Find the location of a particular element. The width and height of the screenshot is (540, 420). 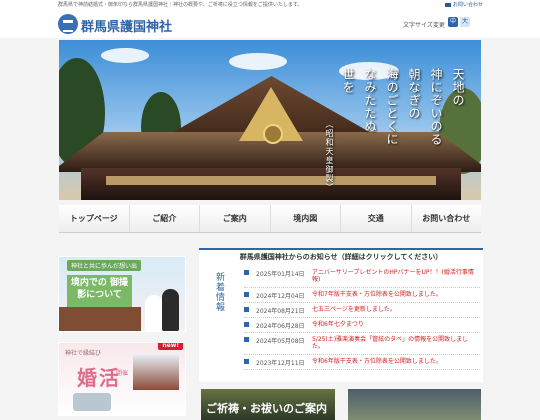

shrine-image is located at coordinates (100, 319).